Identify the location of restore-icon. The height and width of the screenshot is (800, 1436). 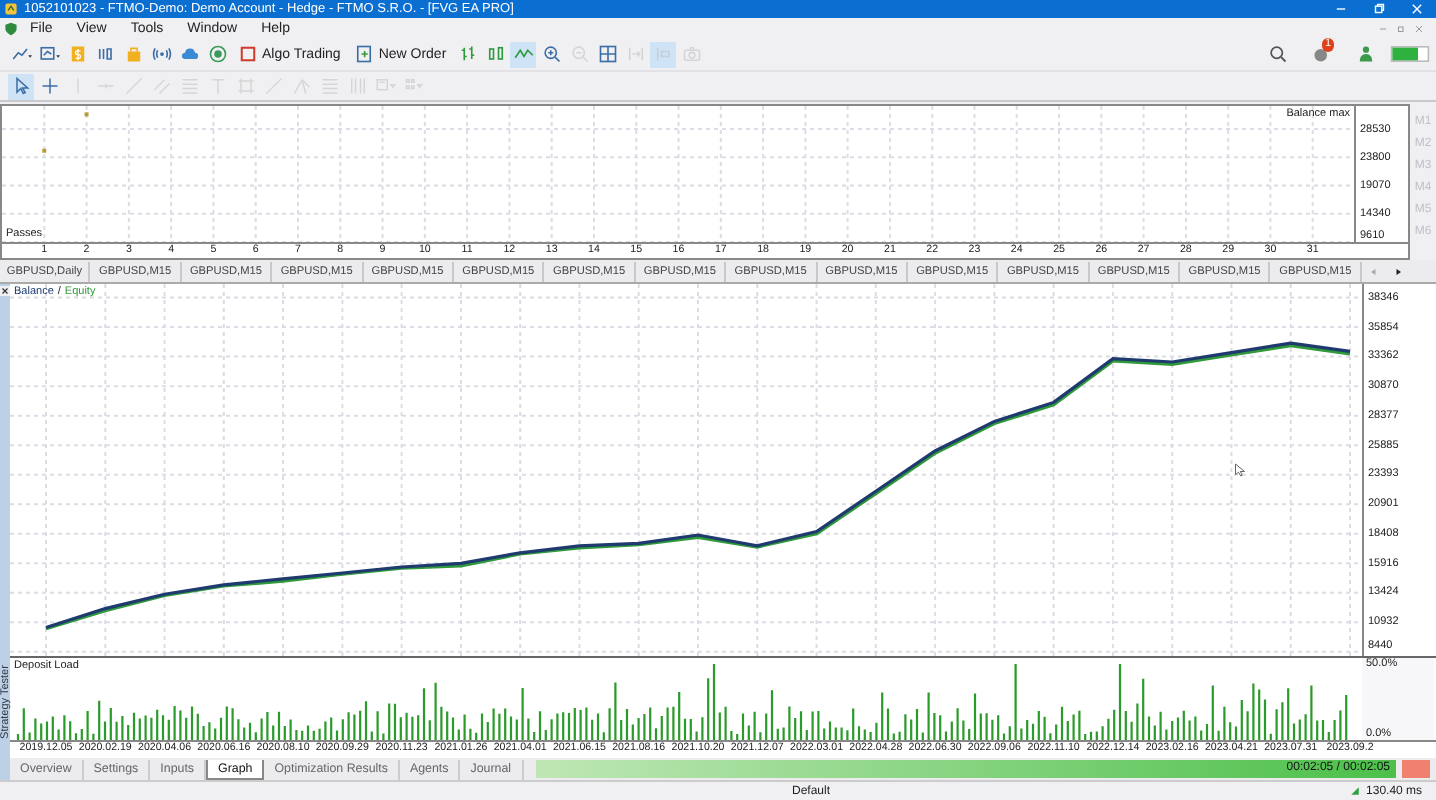
(1401, 28).